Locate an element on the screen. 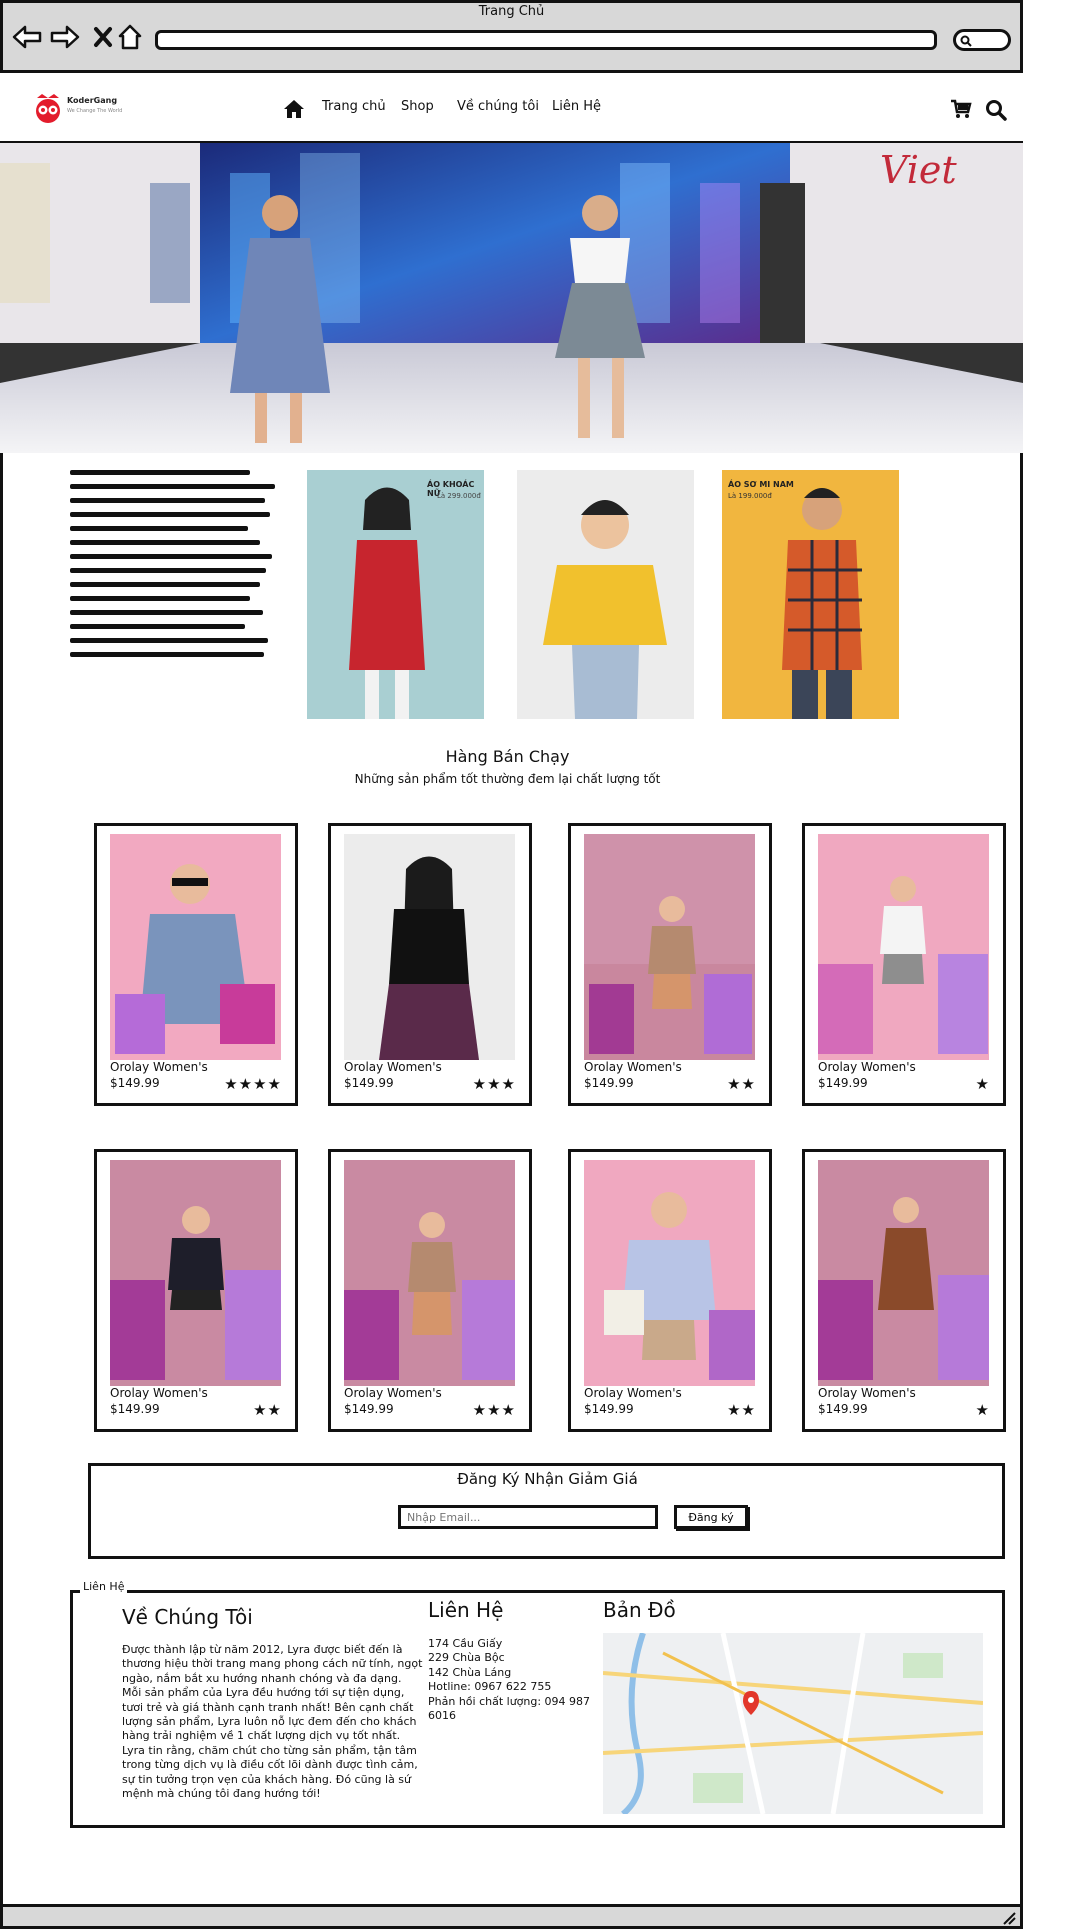 The image size is (1090, 1929). product-card-4: Orolay Women's $149.99 ★ is located at coordinates (904, 964).